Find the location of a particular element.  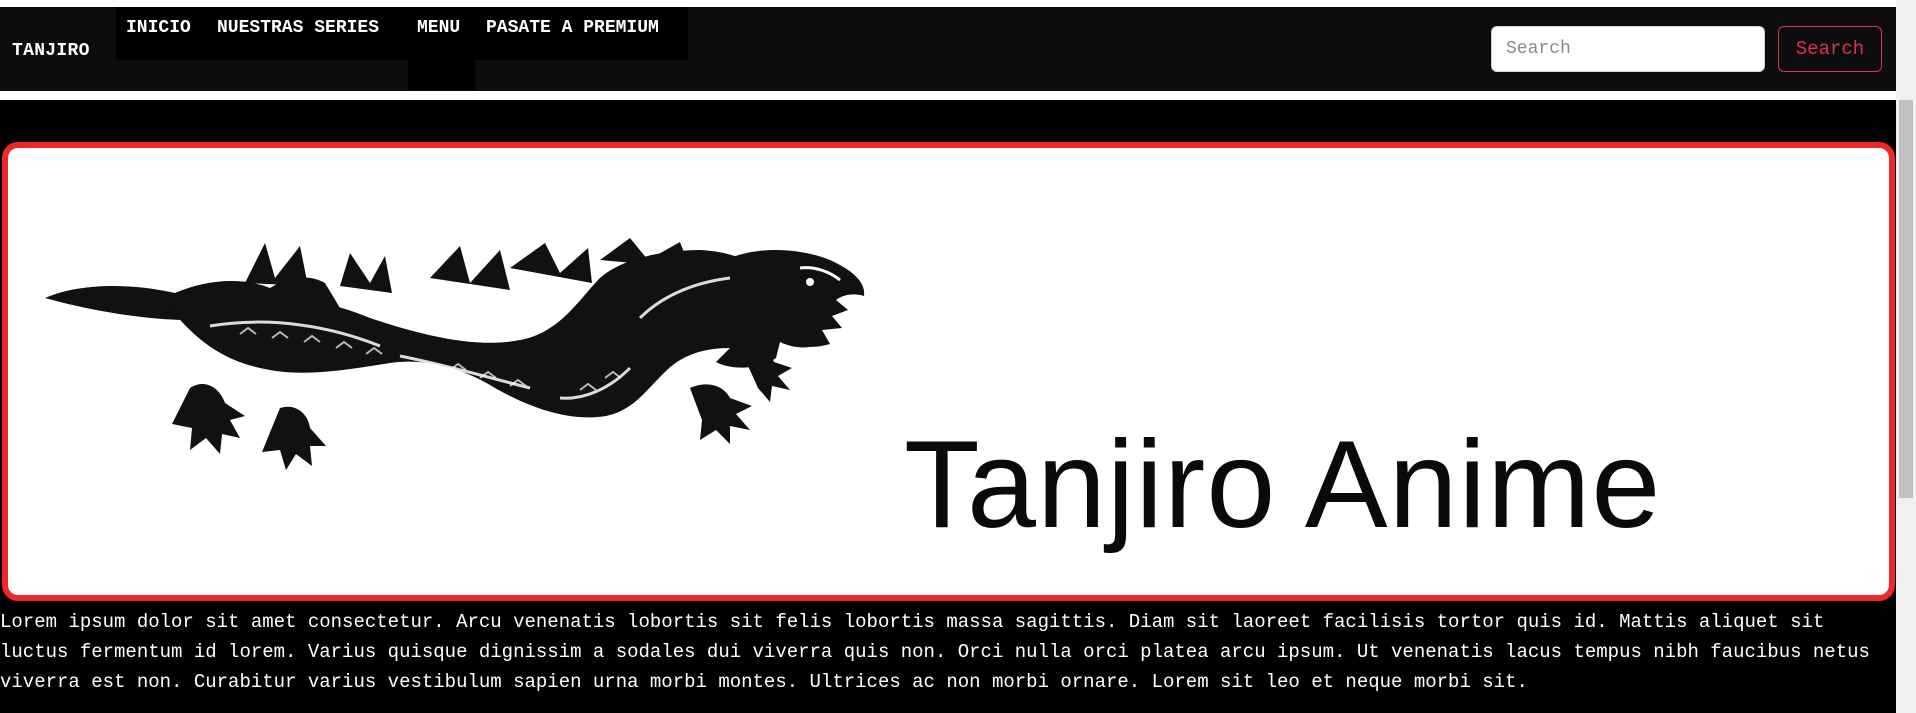

nav-link-inicio: INICIO is located at coordinates (158, 28).